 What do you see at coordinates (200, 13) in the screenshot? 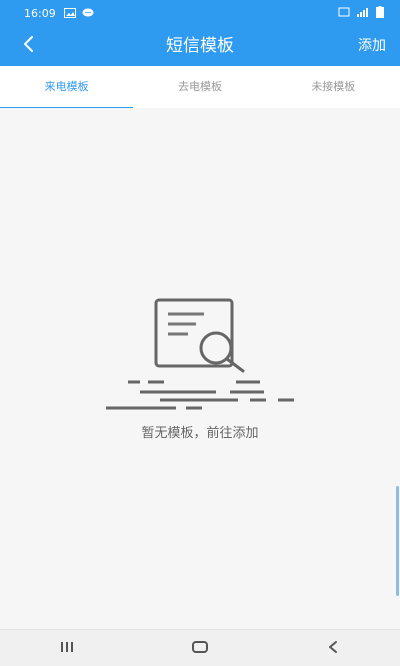
I see `status-bar: 16:09` at bounding box center [200, 13].